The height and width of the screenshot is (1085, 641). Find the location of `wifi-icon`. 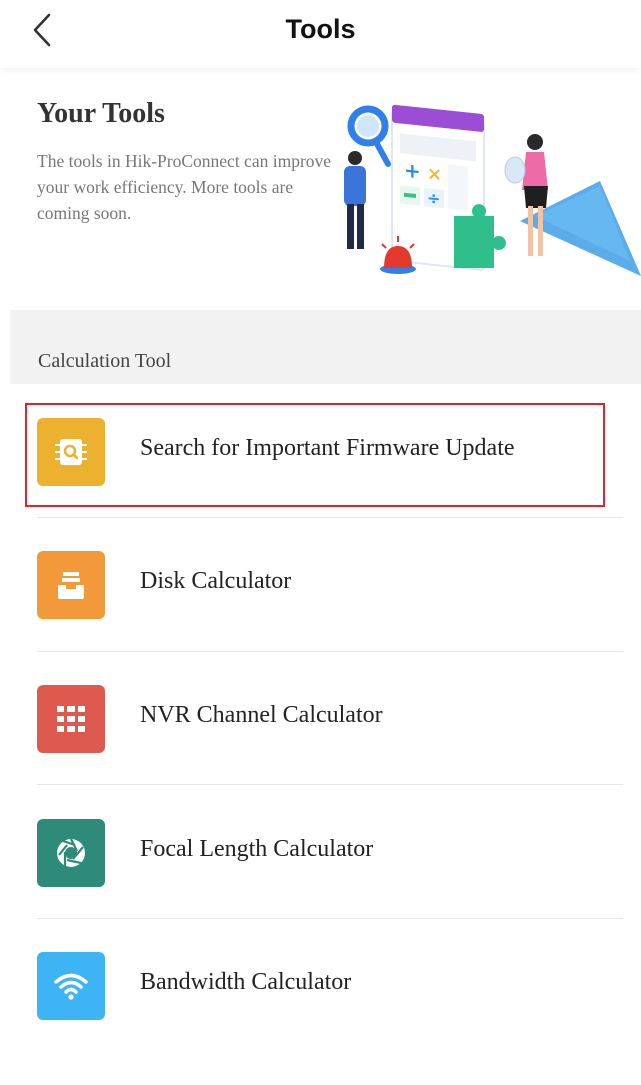

wifi-icon is located at coordinates (71, 986).